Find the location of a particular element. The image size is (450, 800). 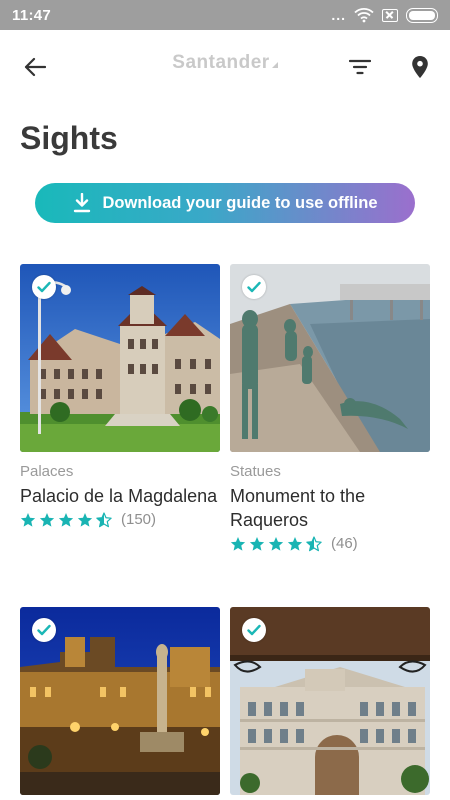

filter-button is located at coordinates (360, 67).